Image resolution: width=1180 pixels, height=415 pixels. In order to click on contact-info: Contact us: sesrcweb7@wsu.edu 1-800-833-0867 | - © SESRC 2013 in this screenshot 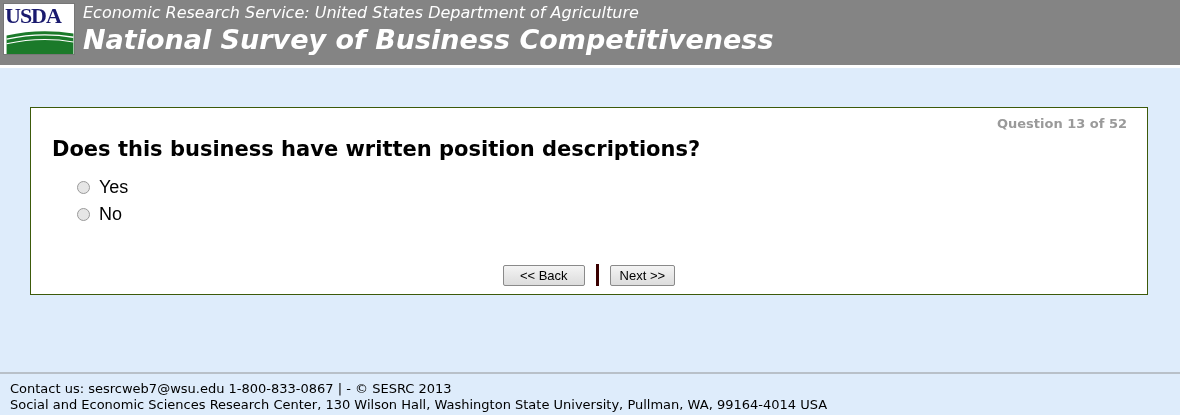, I will do `click(231, 389)`.